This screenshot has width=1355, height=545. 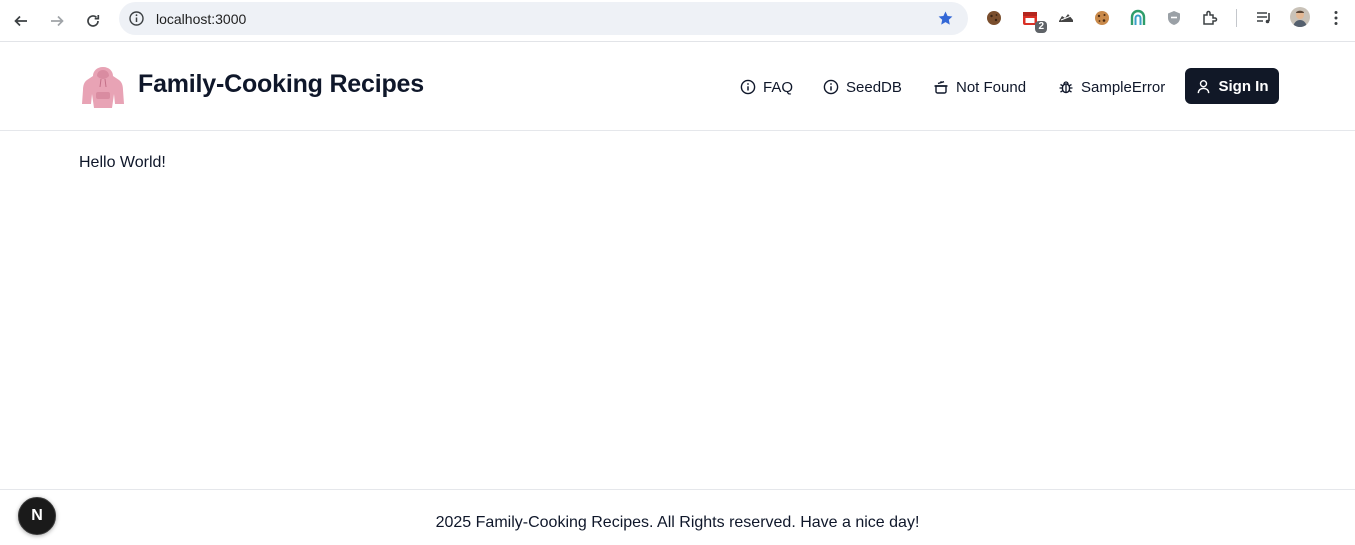 I want to click on forward-button, so click(x=57, y=21).